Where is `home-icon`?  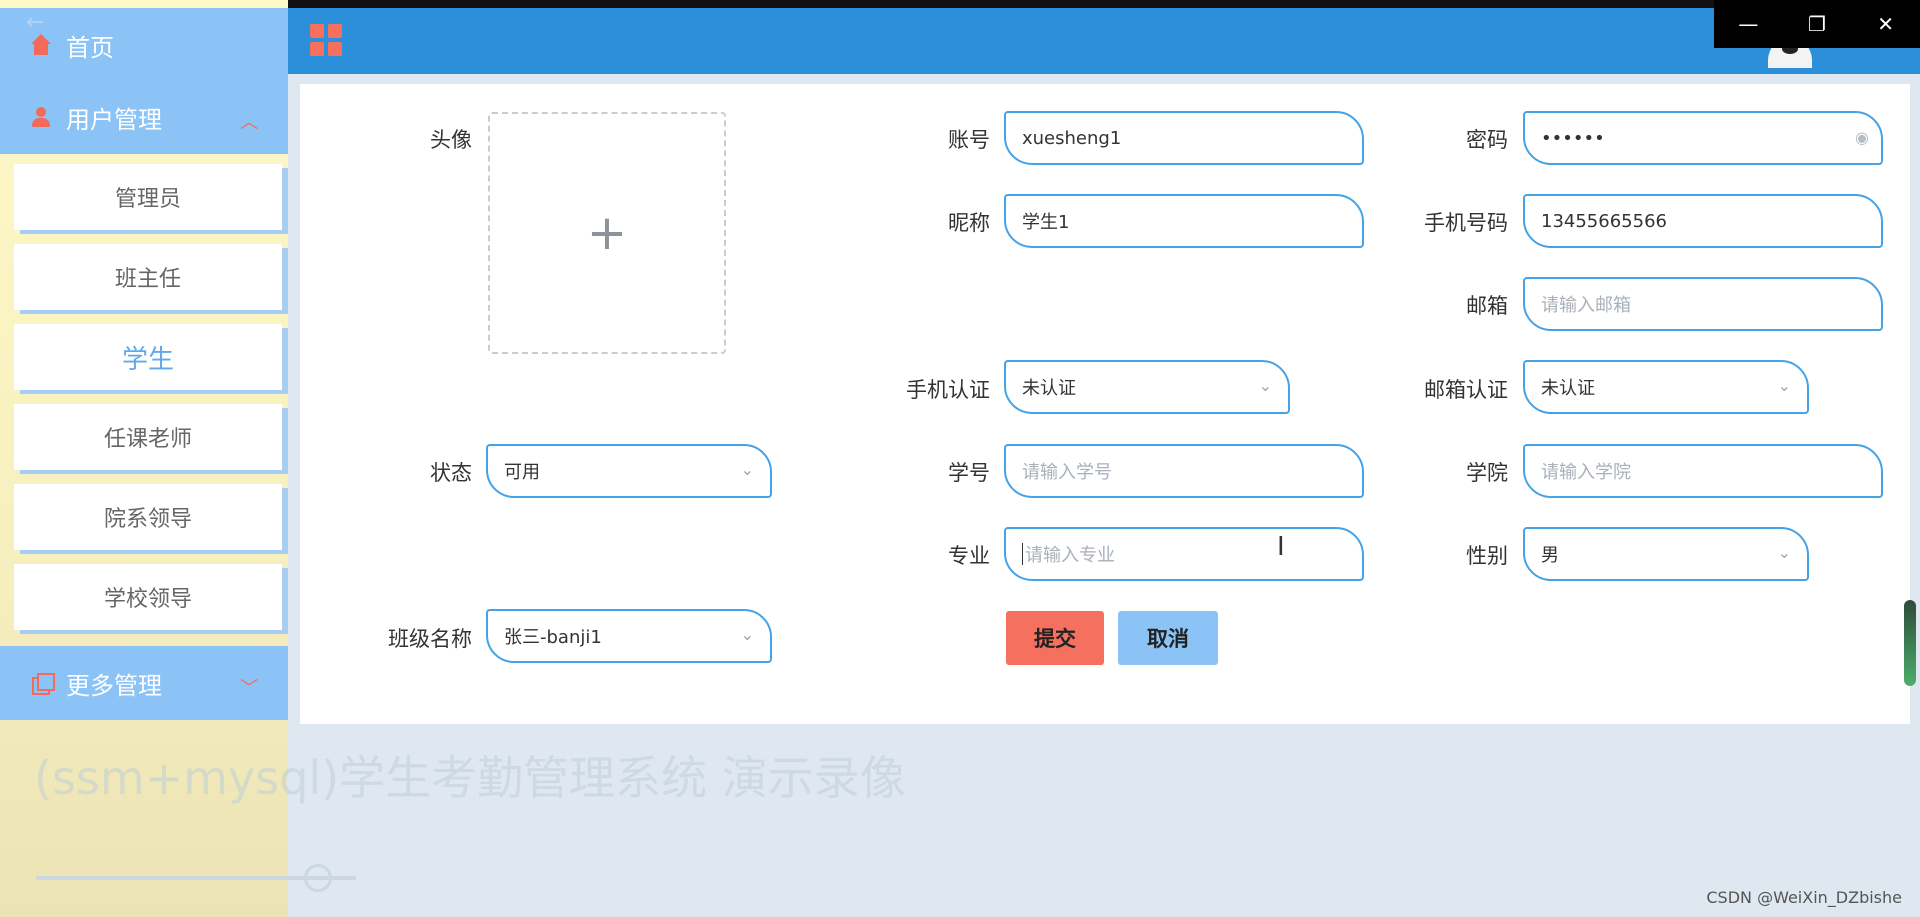
home-icon is located at coordinates (41, 45).